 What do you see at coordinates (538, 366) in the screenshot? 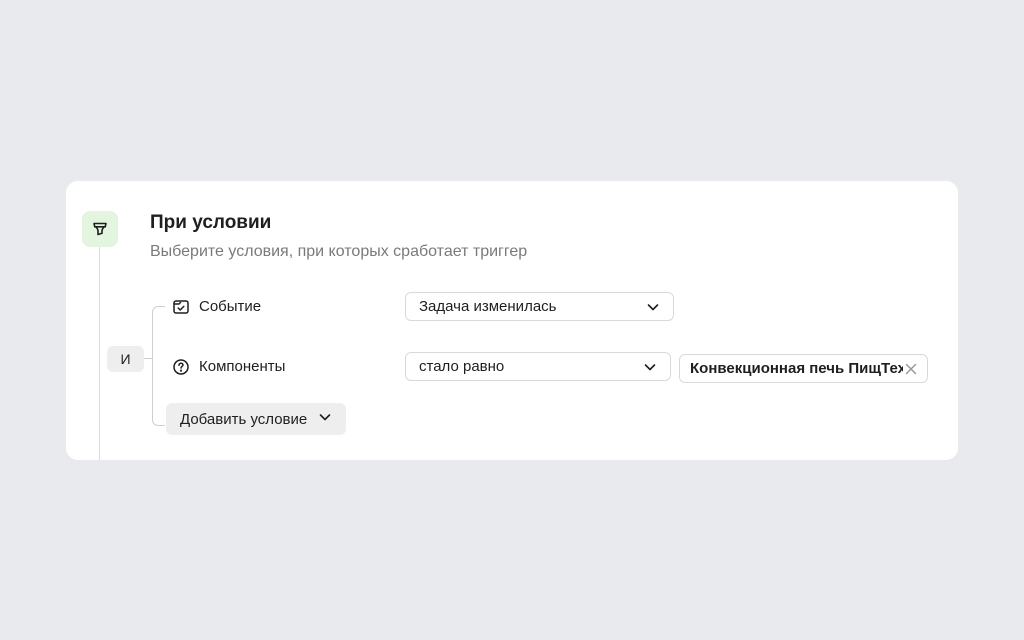
I see `operator-select: стало равно` at bounding box center [538, 366].